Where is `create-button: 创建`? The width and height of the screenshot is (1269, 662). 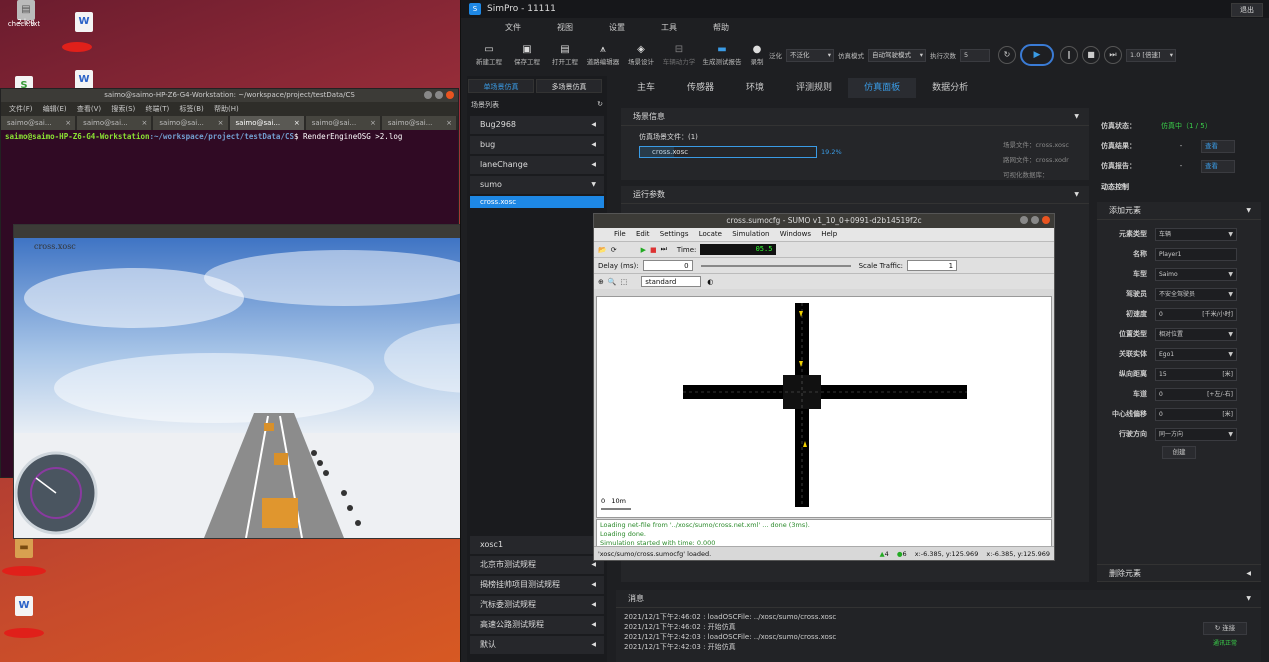 create-button: 创建 is located at coordinates (1179, 452).